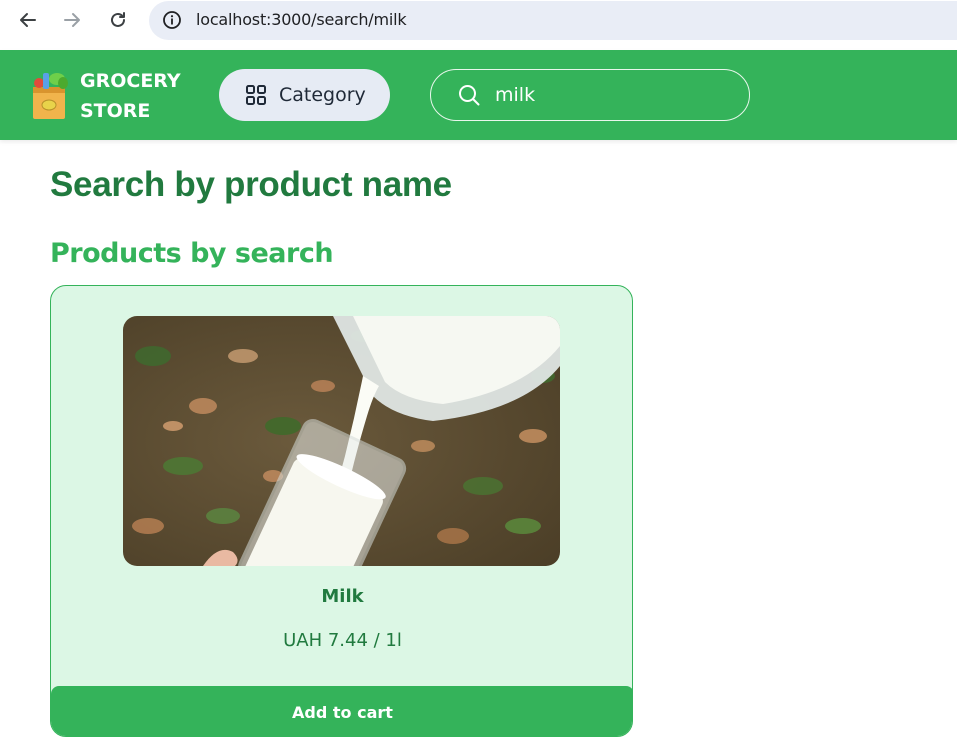 The image size is (957, 753). I want to click on page-title: Search by product name, so click(251, 184).